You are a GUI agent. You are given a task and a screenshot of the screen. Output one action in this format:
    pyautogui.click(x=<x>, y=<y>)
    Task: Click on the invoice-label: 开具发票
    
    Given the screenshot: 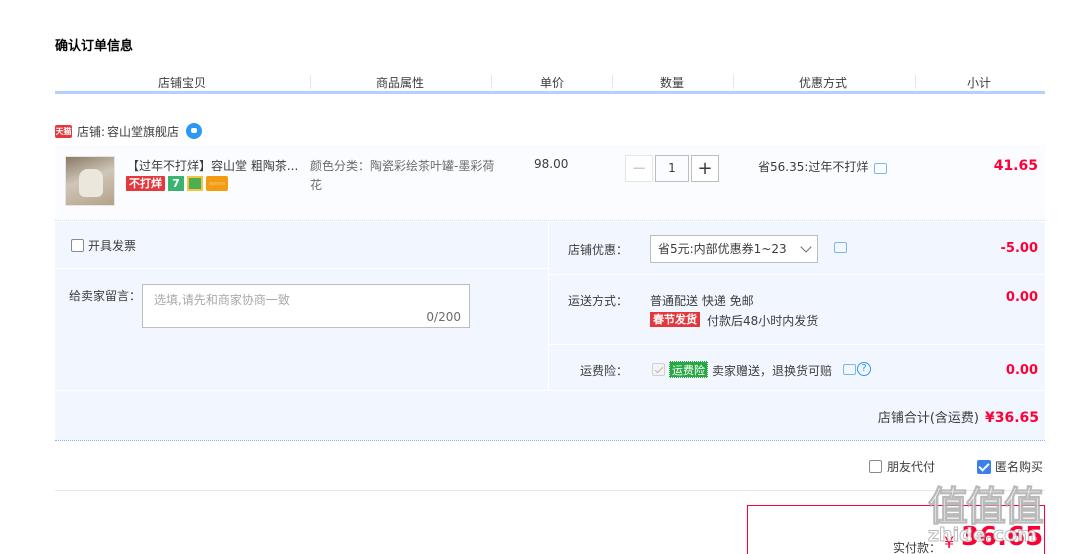 What is the action you would take?
    pyautogui.click(x=112, y=246)
    